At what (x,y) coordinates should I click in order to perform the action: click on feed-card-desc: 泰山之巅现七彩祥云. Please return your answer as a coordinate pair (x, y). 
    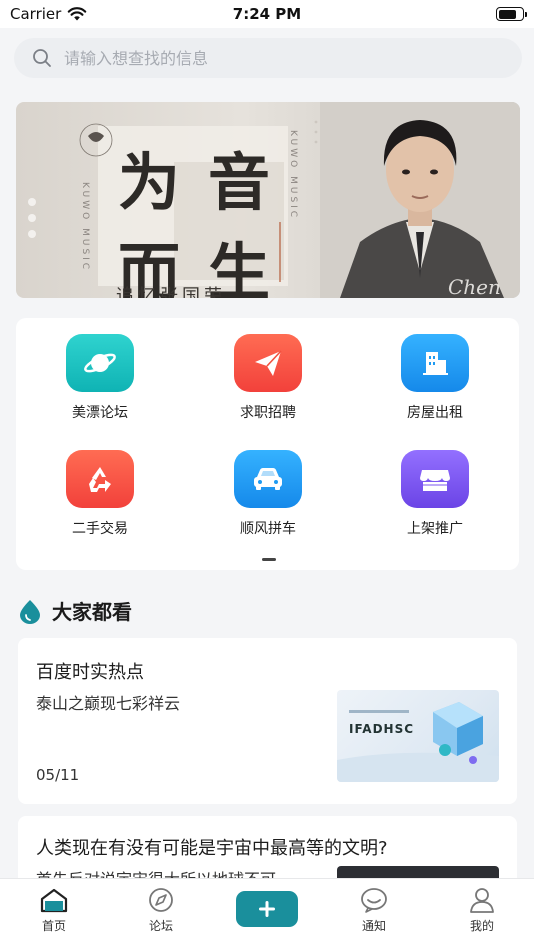
    Looking at the image, I should click on (108, 703).